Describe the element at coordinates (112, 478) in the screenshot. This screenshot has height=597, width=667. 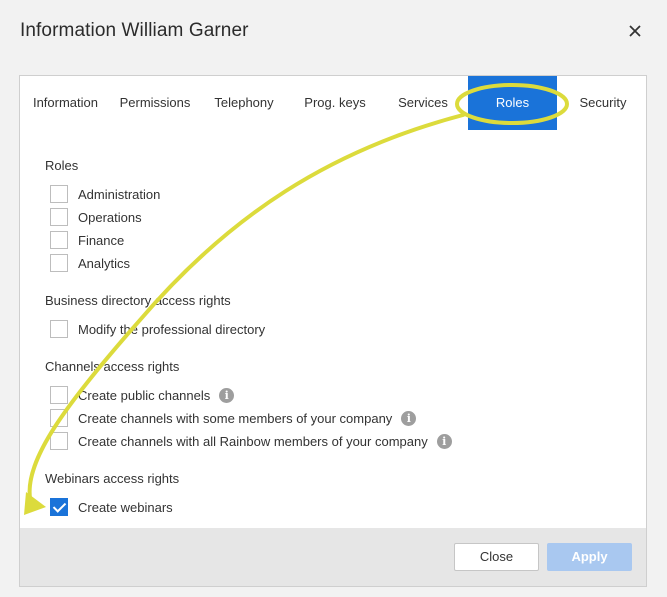
I see `webinars-section-title: Webinars access rights` at that location.